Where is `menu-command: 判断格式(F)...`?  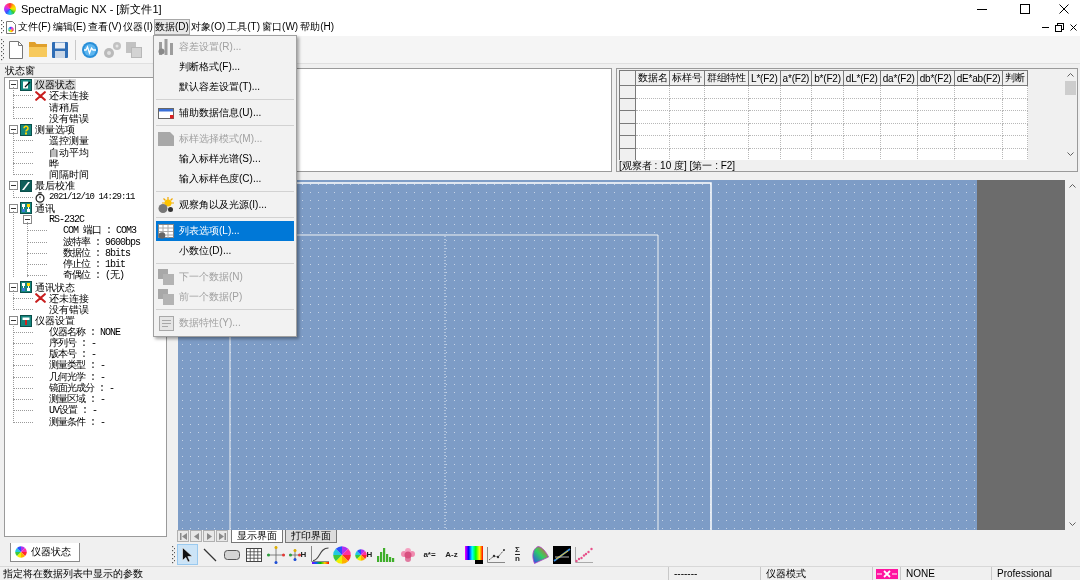 menu-command: 判断格式(F)... is located at coordinates (225, 67).